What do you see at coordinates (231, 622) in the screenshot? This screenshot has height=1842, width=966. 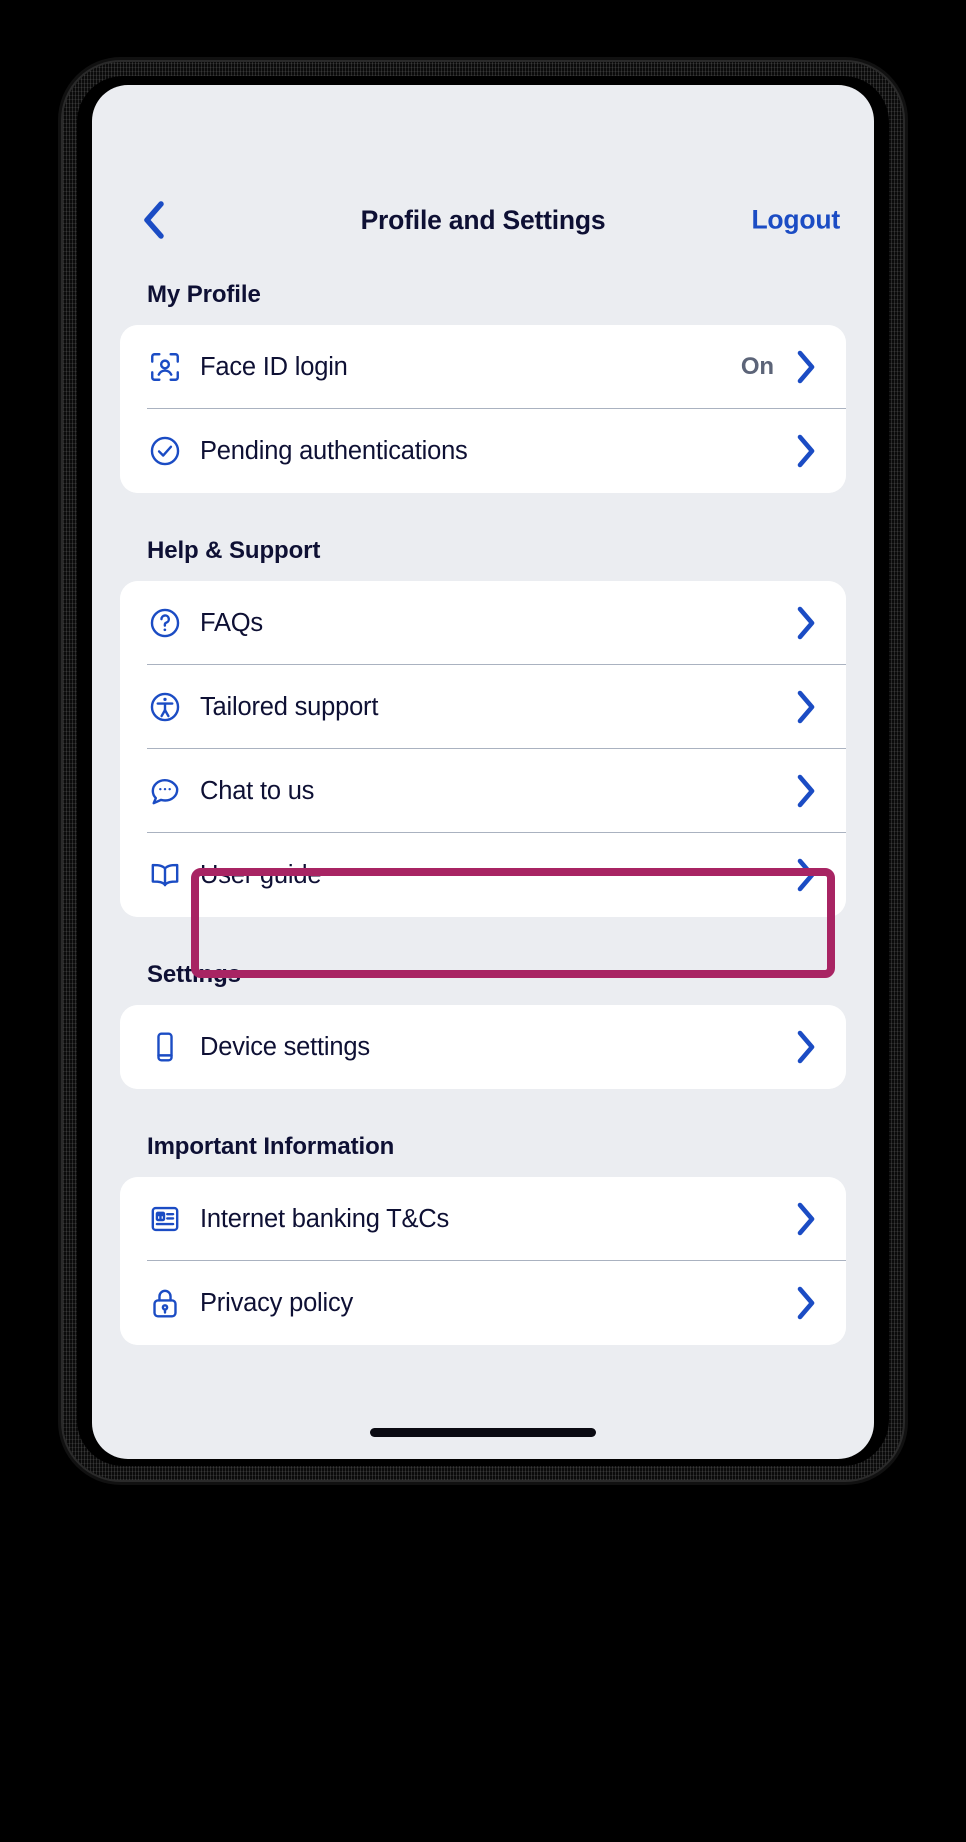 I see `settings-row-label: FAQs` at bounding box center [231, 622].